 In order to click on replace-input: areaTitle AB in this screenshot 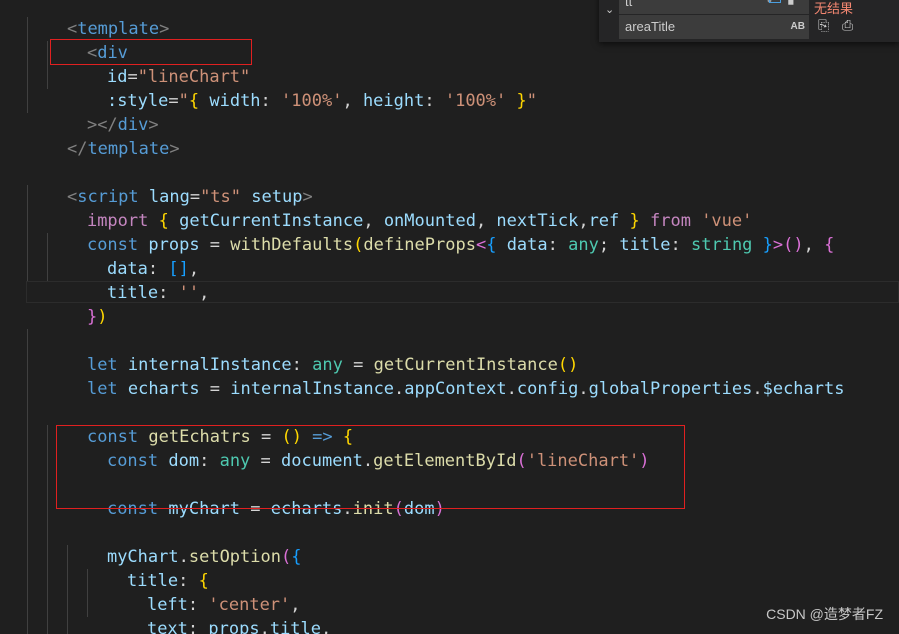, I will do `click(714, 27)`.